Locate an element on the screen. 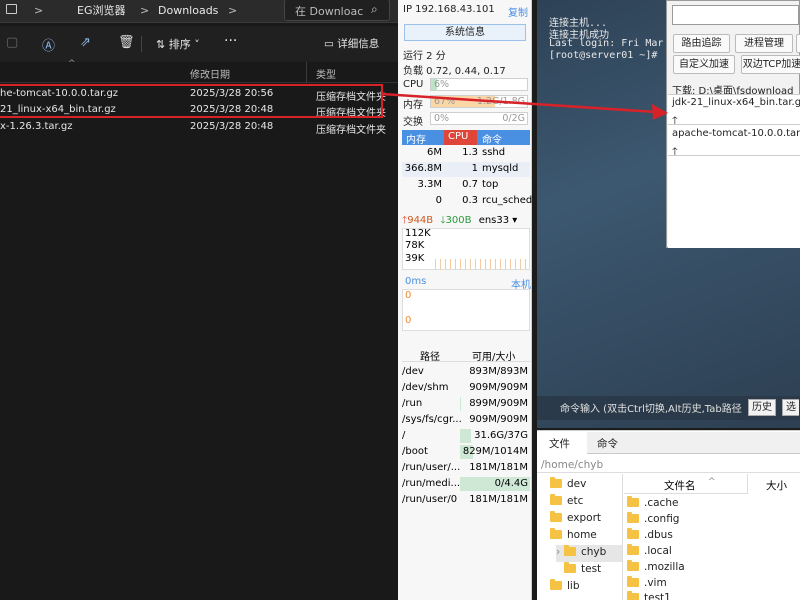  disk-size: 31.6G/37G is located at coordinates (501, 435).